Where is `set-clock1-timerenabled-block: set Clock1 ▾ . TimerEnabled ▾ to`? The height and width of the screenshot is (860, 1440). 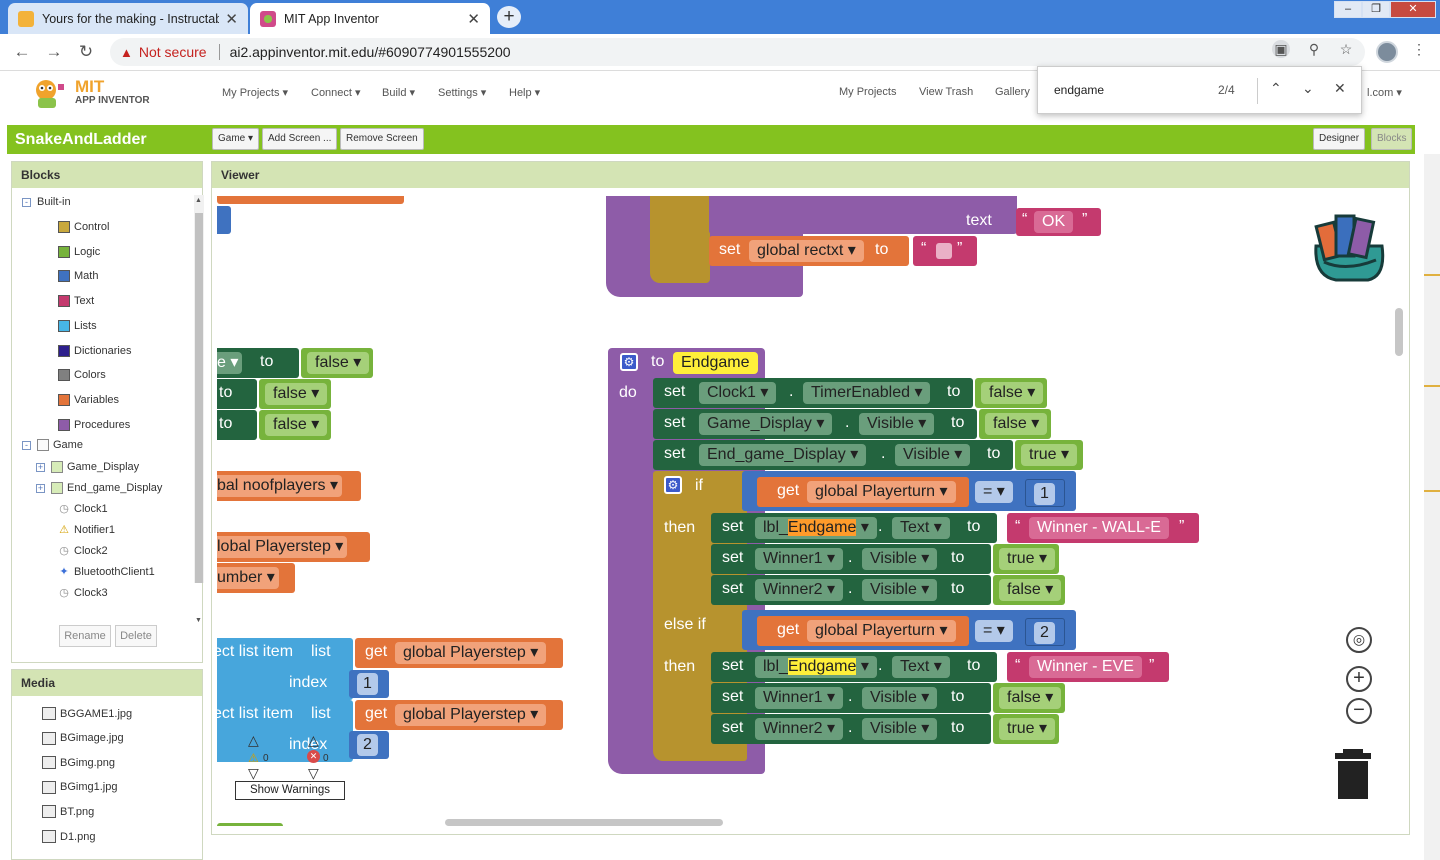 set-clock1-timerenabled-block: set Clock1 ▾ . TimerEnabled ▾ to is located at coordinates (813, 393).